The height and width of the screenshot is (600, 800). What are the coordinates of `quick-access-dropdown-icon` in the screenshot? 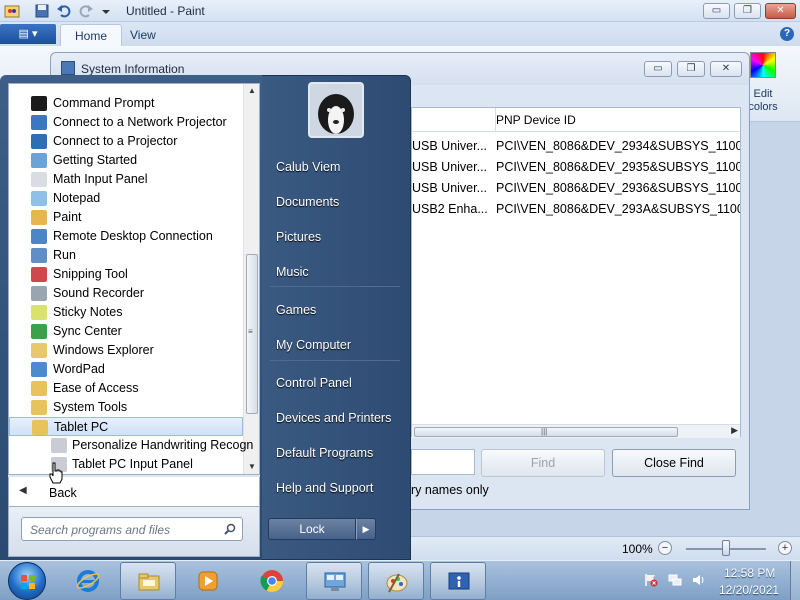 It's located at (106, 11).